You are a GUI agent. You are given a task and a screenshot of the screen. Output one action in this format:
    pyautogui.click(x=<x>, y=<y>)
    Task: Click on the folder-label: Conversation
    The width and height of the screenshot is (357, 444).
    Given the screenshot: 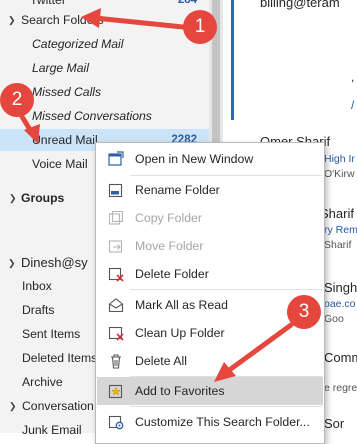 What is the action you would take?
    pyautogui.click(x=58, y=406)
    